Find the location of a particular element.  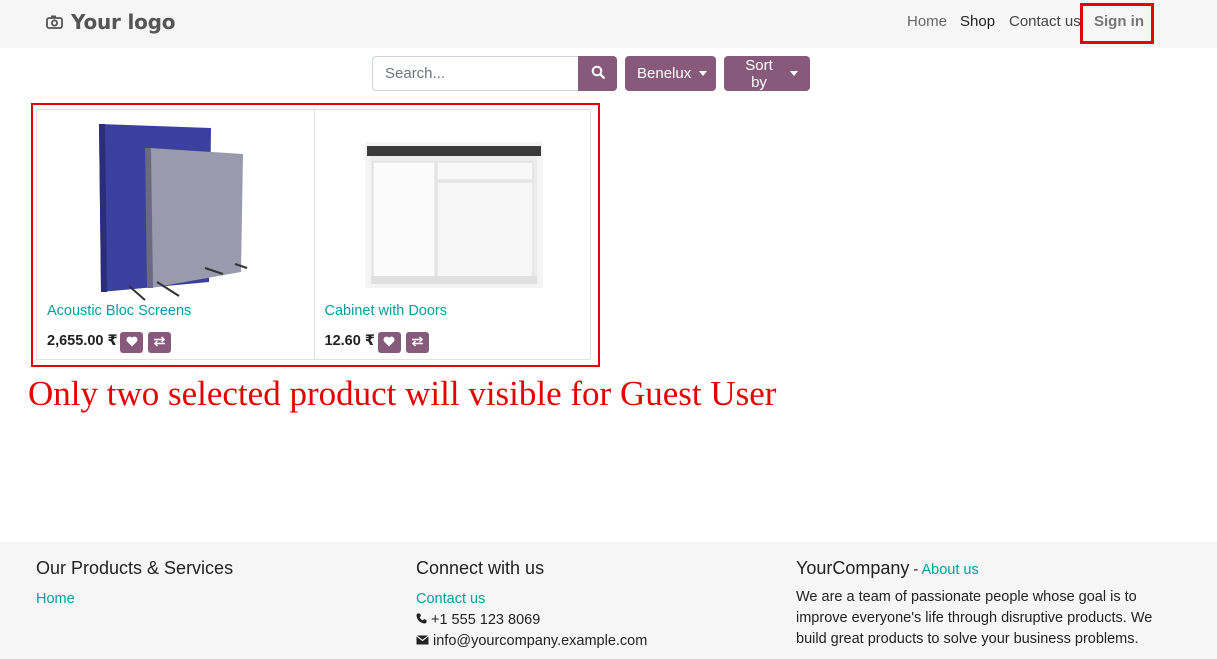

product-name: Cabinet with Doors is located at coordinates (386, 311).